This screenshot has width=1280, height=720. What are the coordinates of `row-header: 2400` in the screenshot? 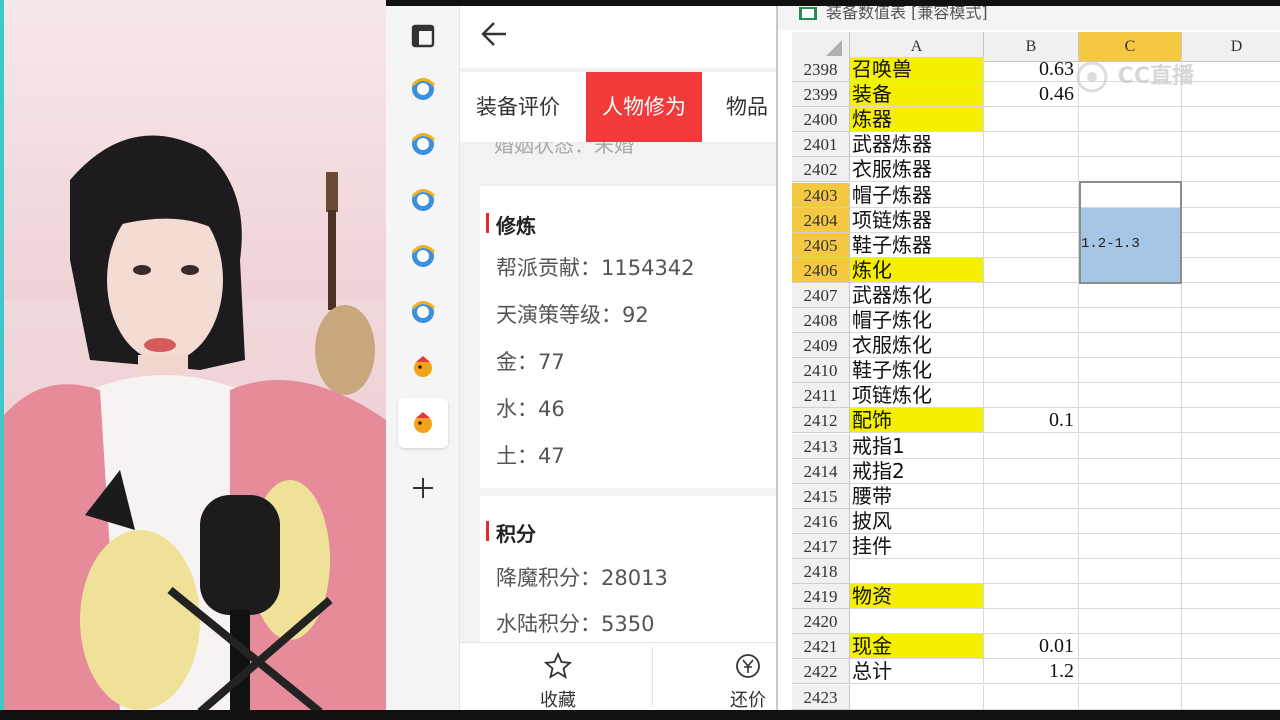 It's located at (821, 119).